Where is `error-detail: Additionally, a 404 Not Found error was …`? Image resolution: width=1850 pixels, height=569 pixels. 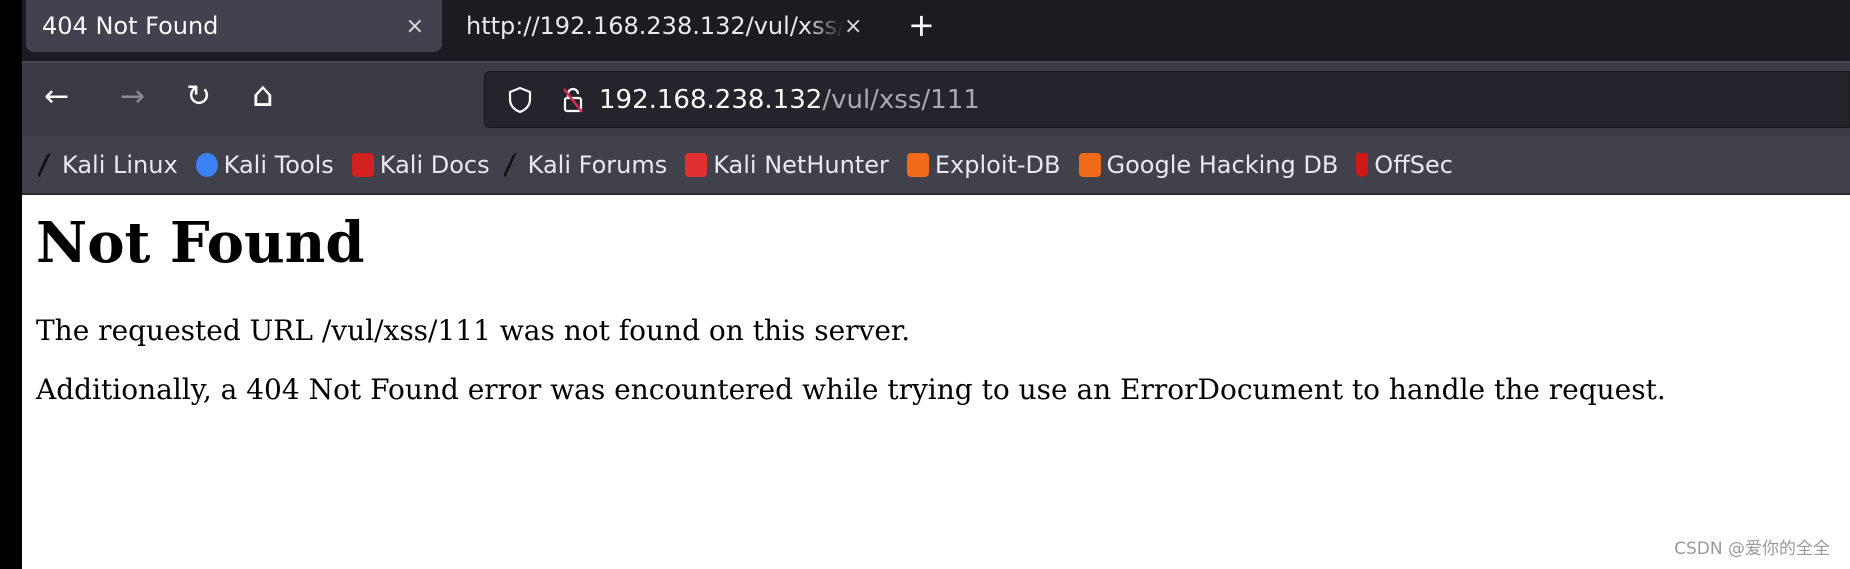 error-detail: Additionally, a 404 Not Found error was … is located at coordinates (851, 389).